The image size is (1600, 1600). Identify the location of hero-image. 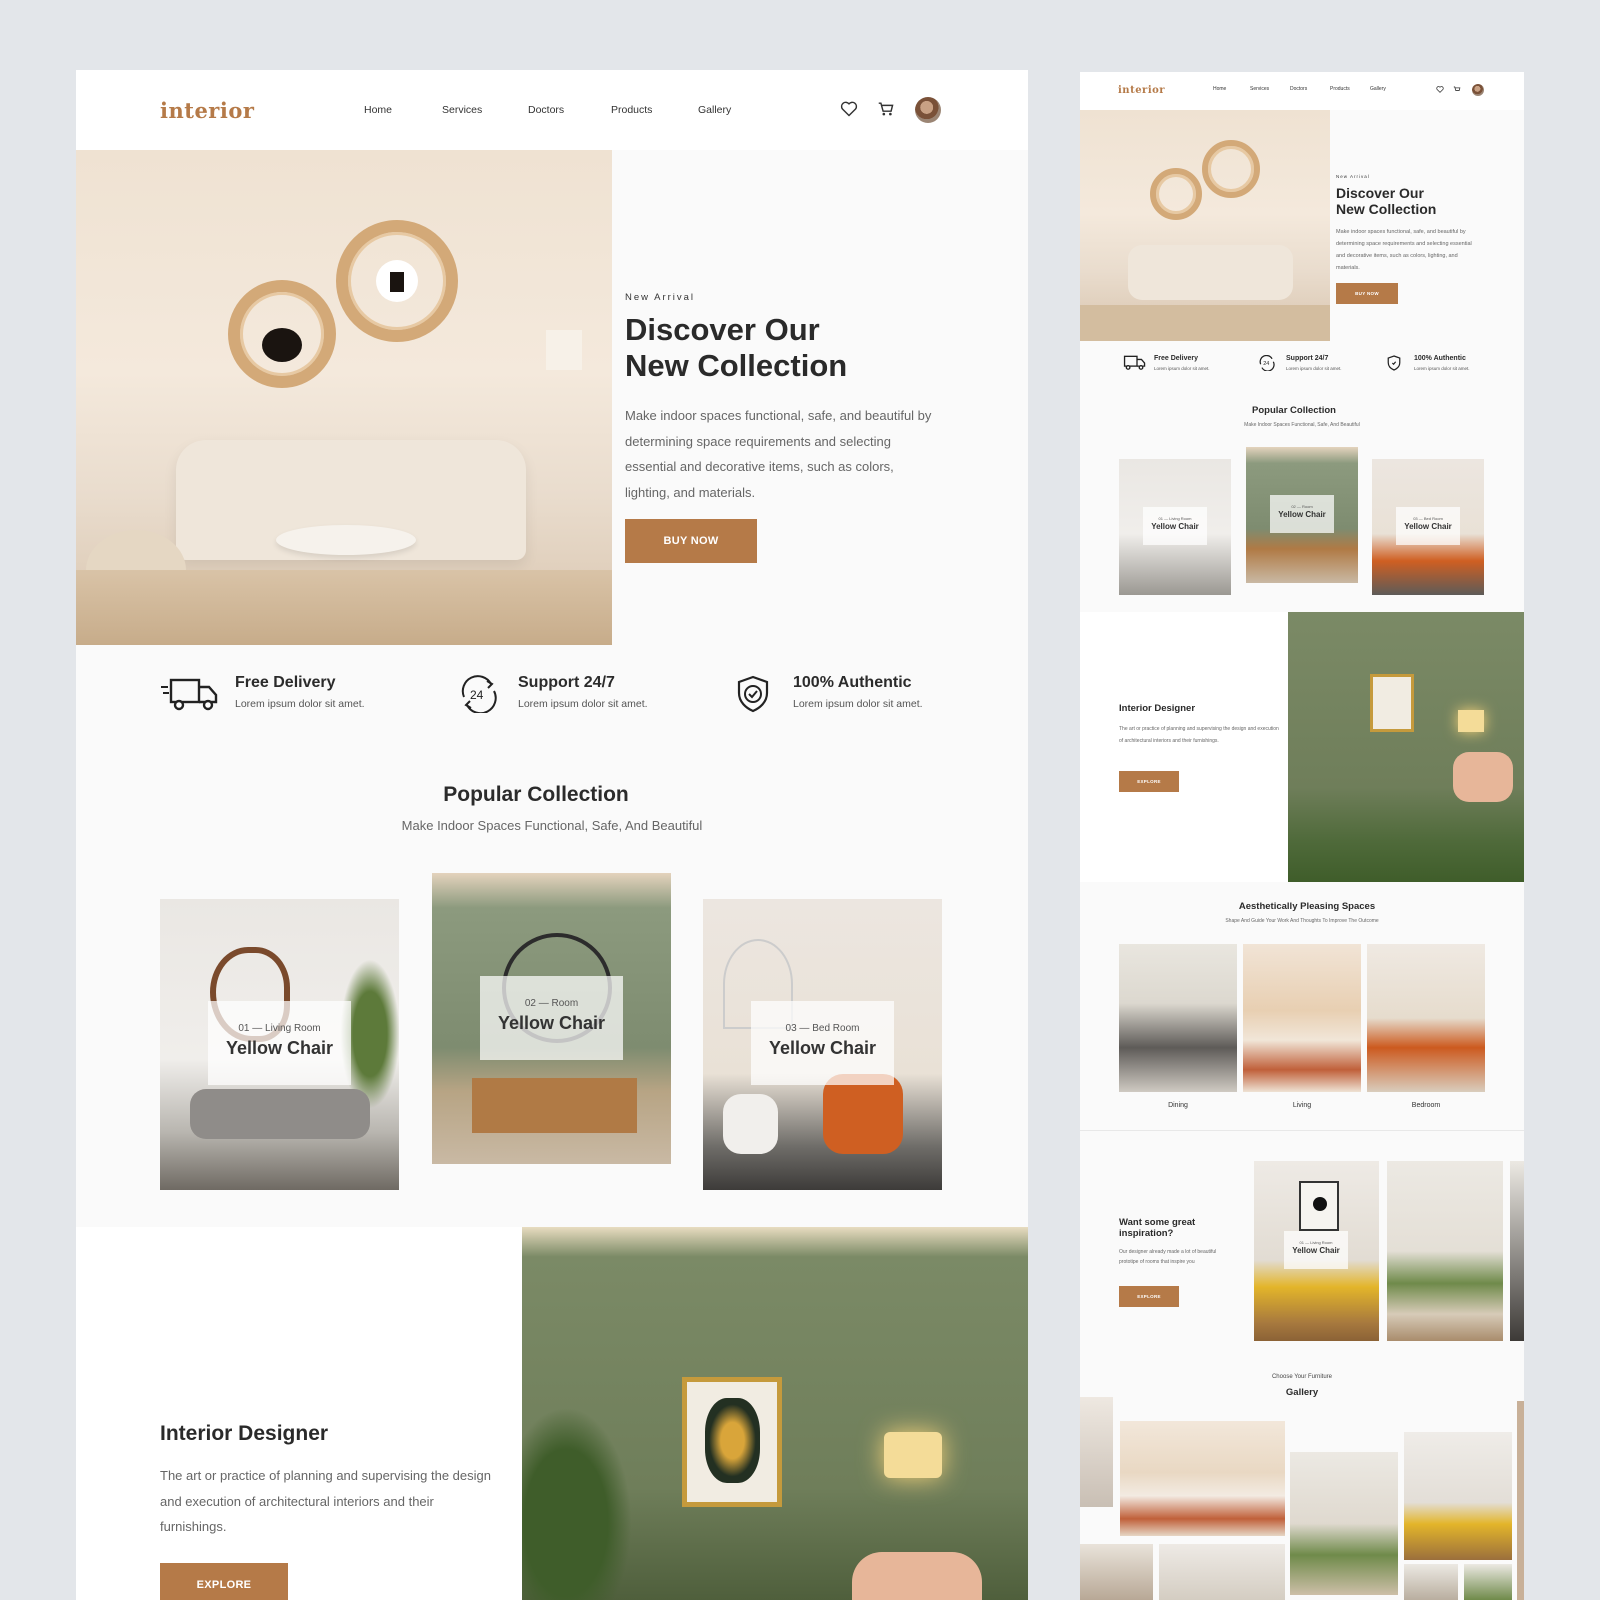
(344, 397).